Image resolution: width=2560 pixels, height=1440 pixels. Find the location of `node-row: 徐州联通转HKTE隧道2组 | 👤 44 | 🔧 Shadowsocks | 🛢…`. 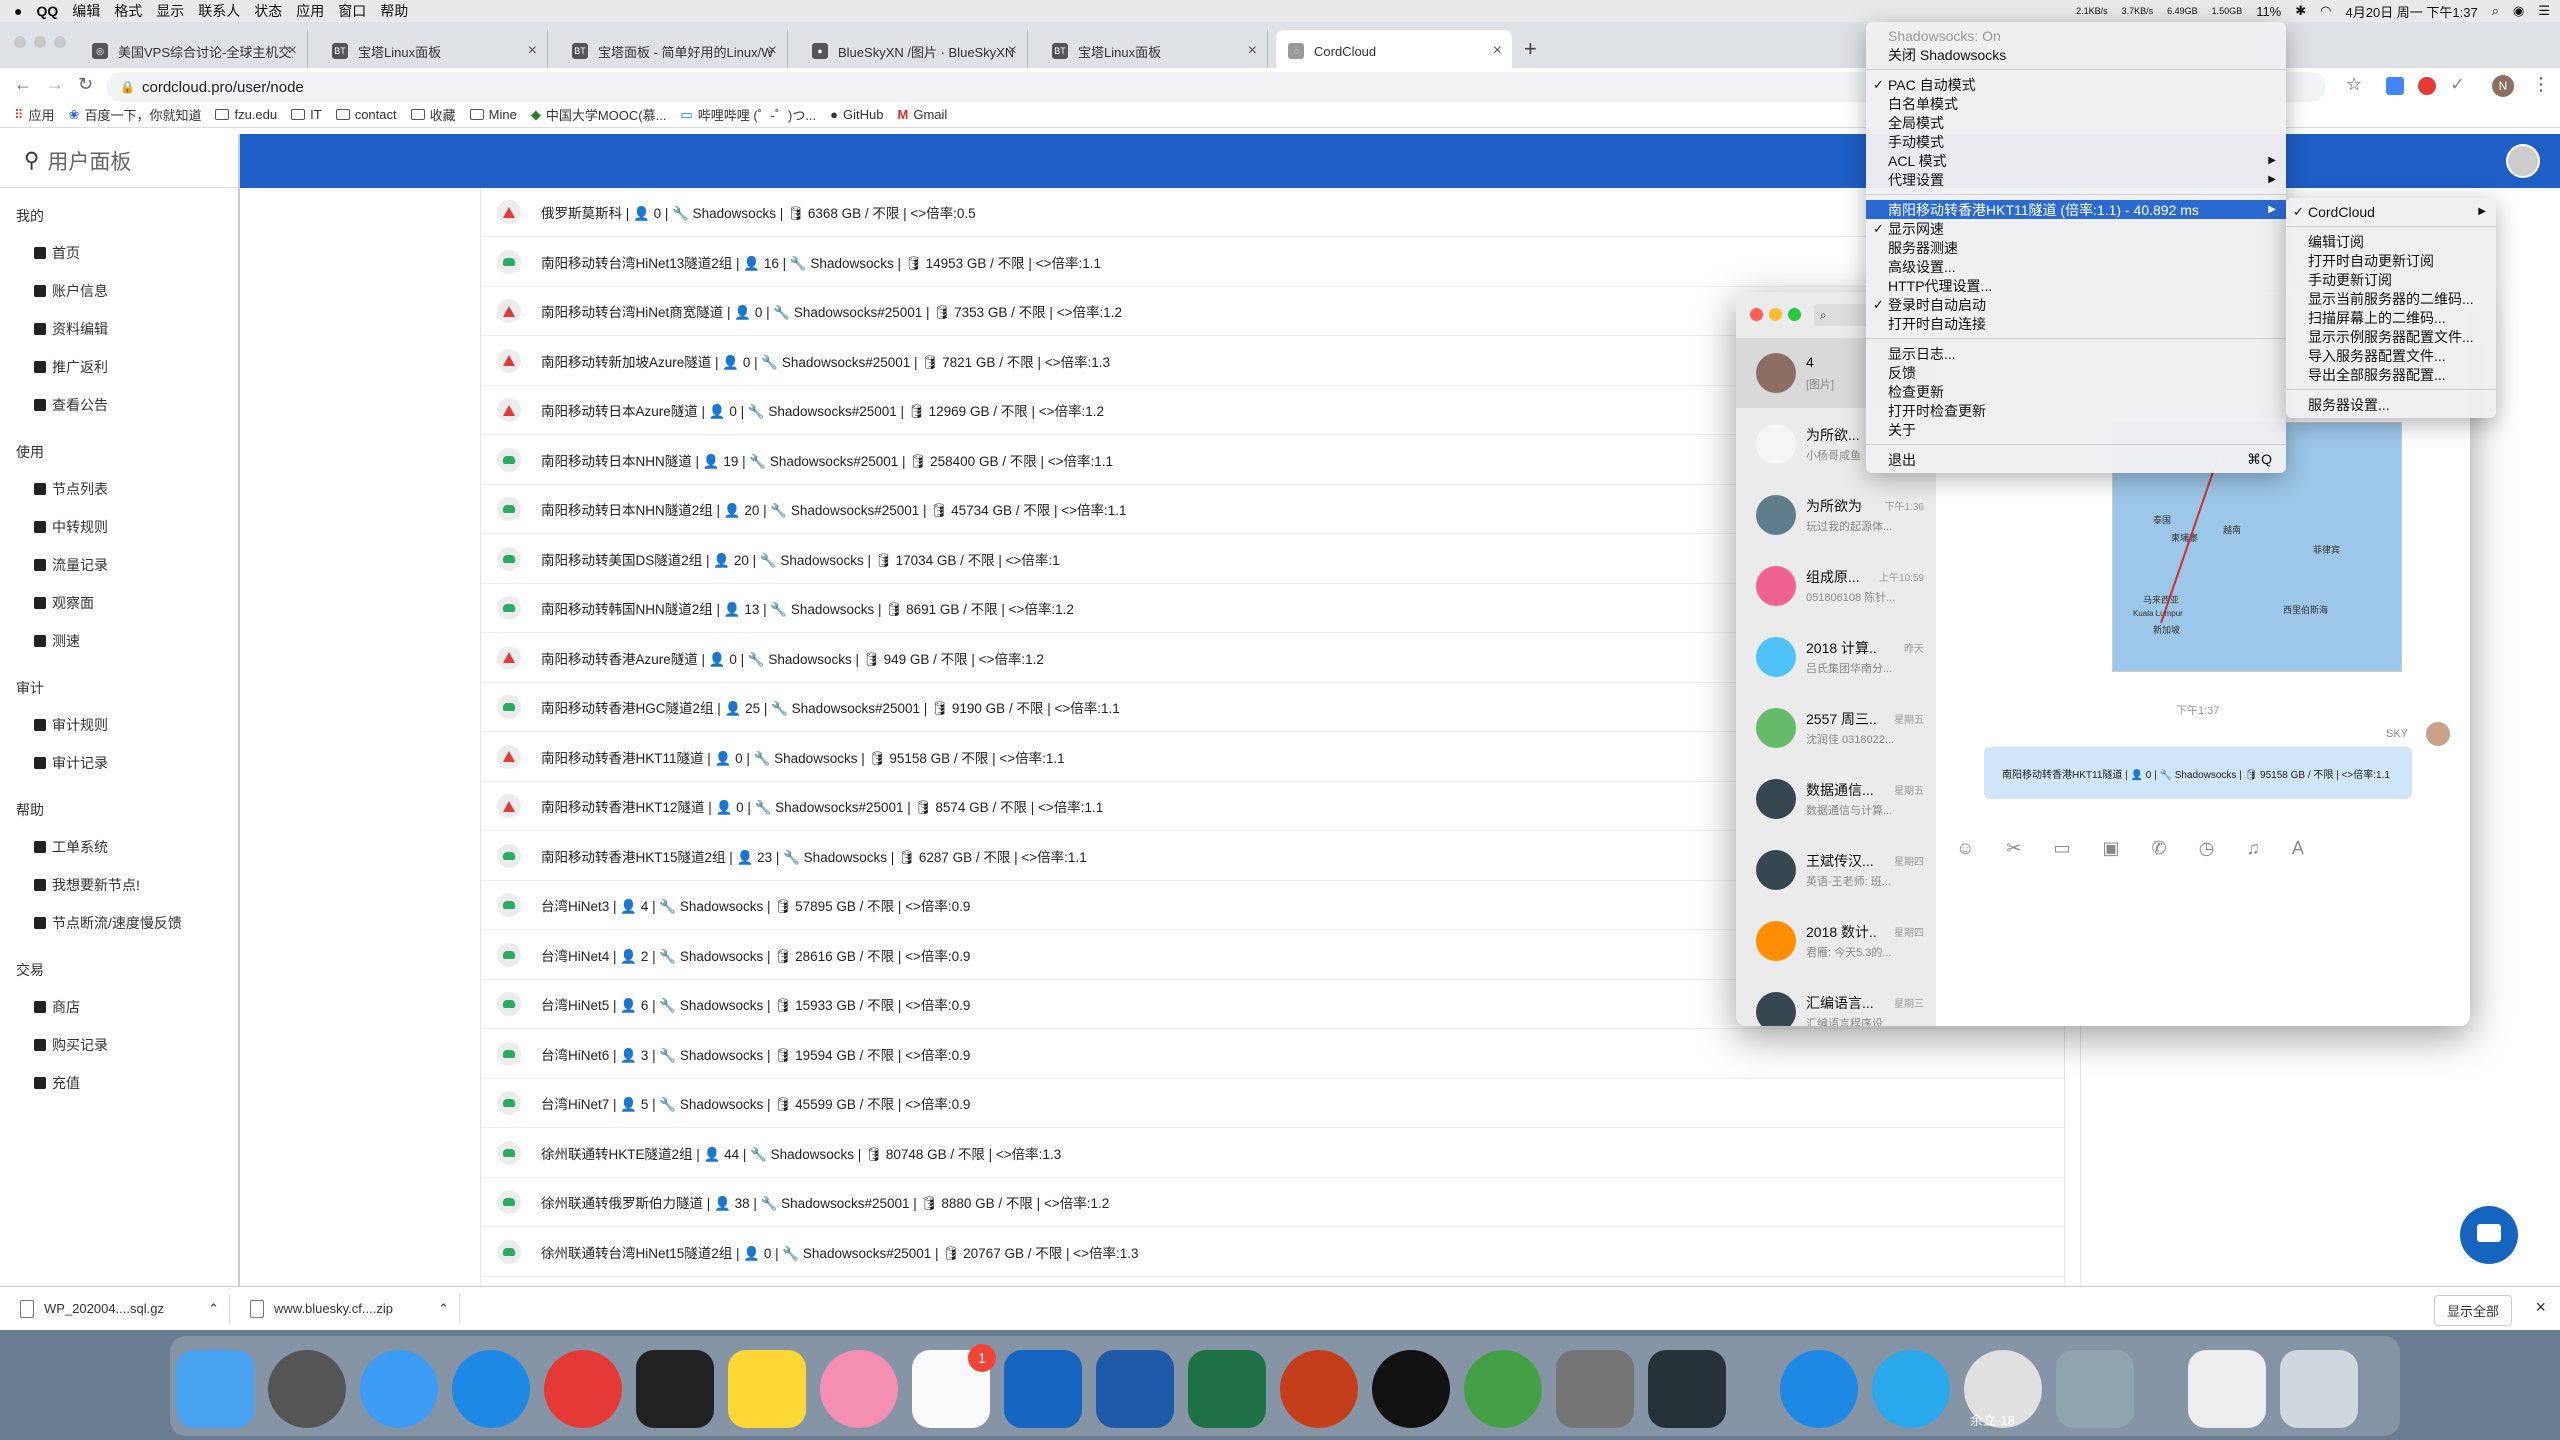

node-row: 徐州联通转HKTE隧道2组 | 👤 44 | 🔧 Shadowsocks | 🛢… is located at coordinates (1273, 1153).